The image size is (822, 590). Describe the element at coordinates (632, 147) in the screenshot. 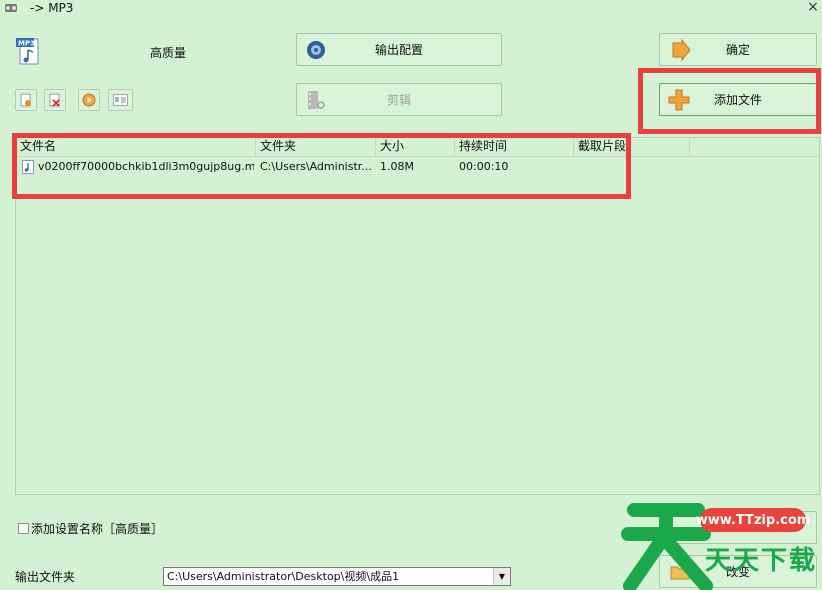

I see `column-header-clip: 截取片段` at that location.